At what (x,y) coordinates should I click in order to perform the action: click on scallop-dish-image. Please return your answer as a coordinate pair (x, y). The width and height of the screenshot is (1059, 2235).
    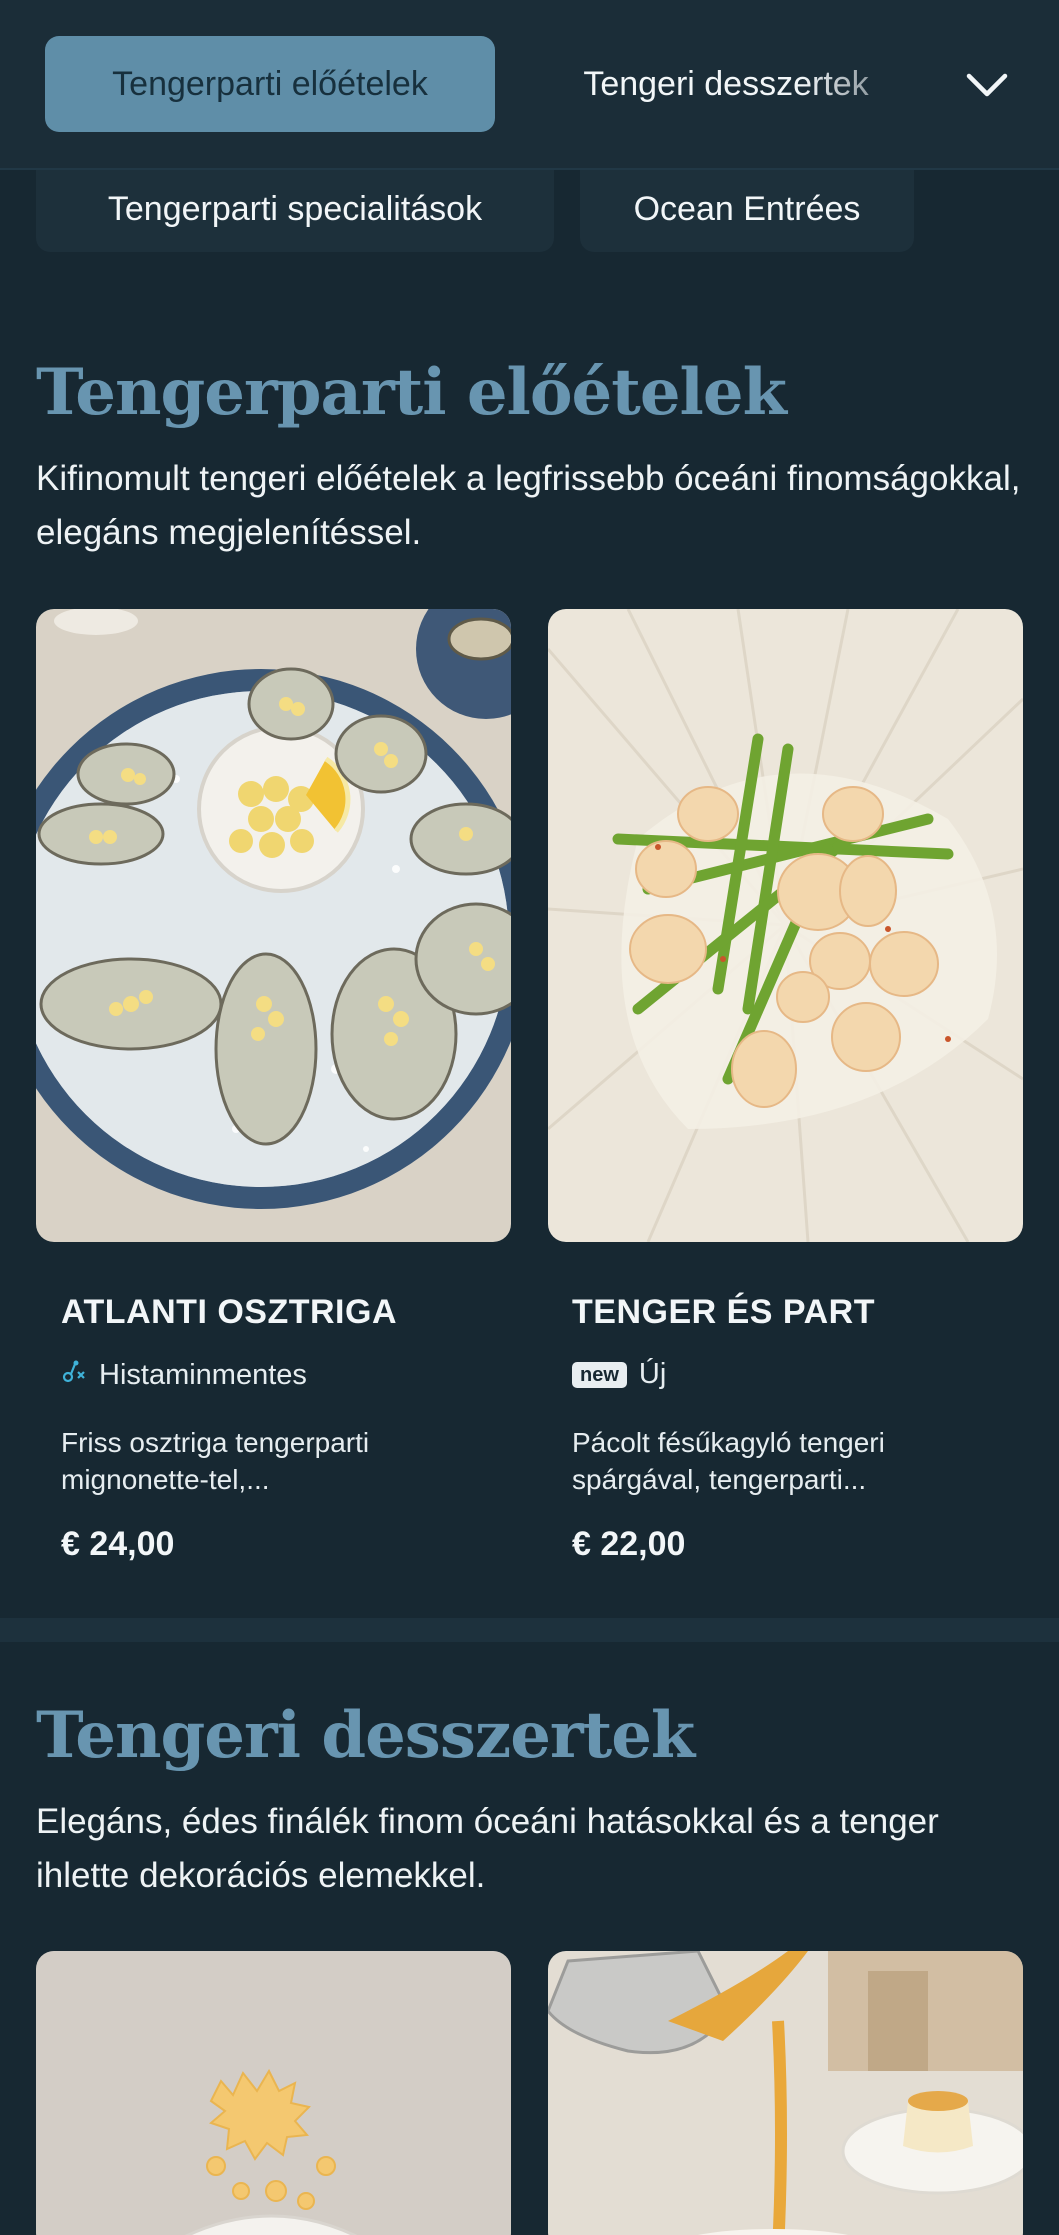
    Looking at the image, I should click on (785, 925).